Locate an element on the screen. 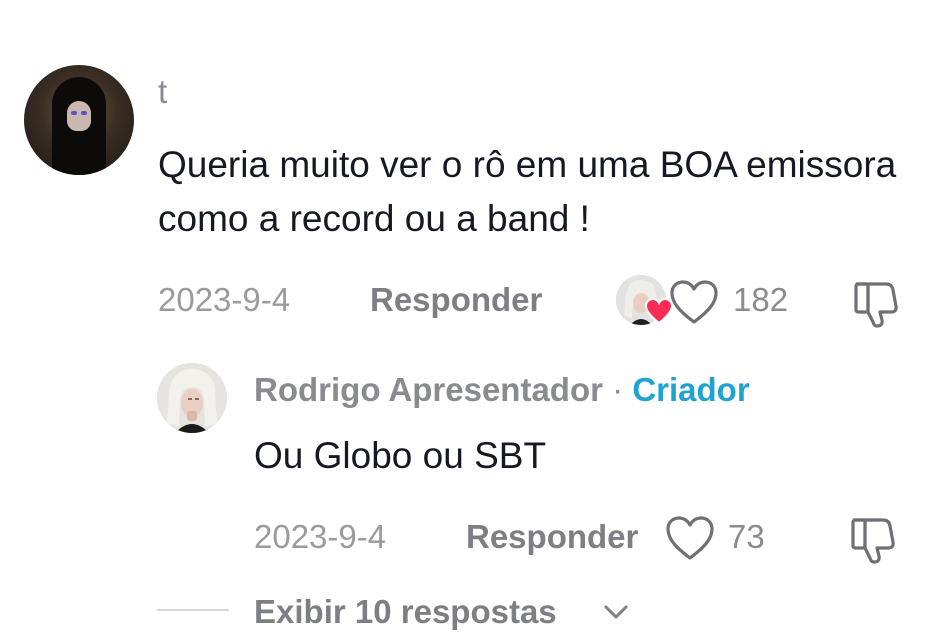 The image size is (949, 641). chevron-down-icon is located at coordinates (616, 612).